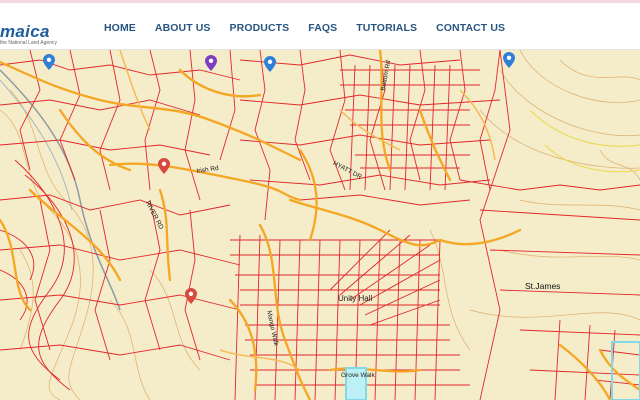 The image size is (640, 400). I want to click on map-pin-purple-icon, so click(211, 63).